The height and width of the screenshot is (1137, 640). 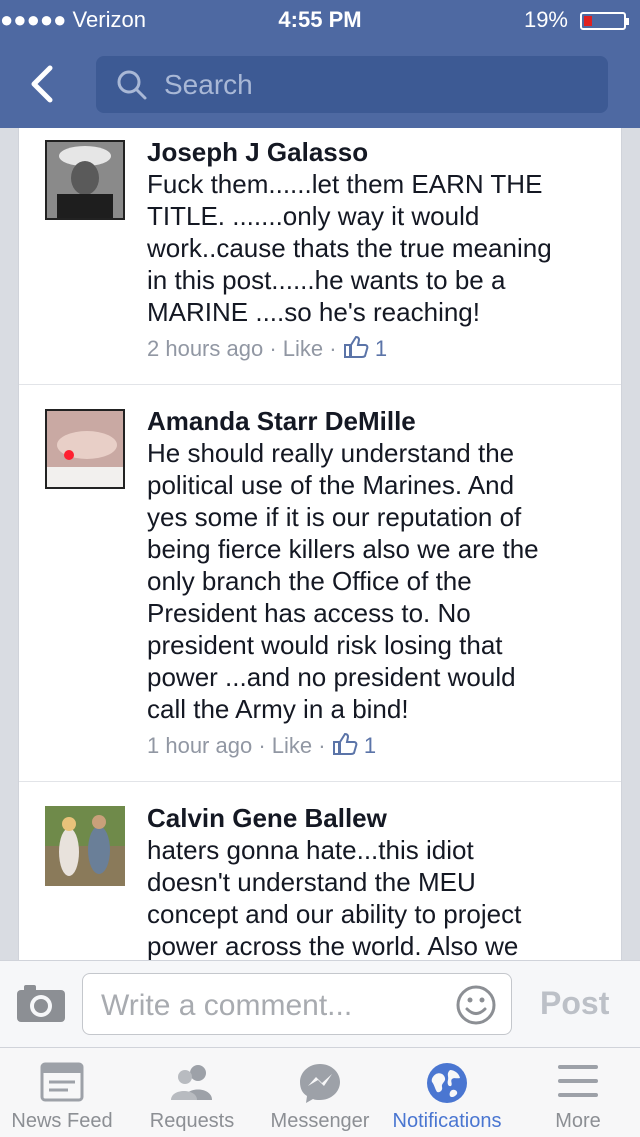 I want to click on battery-percent: 19%, so click(x=545, y=19).